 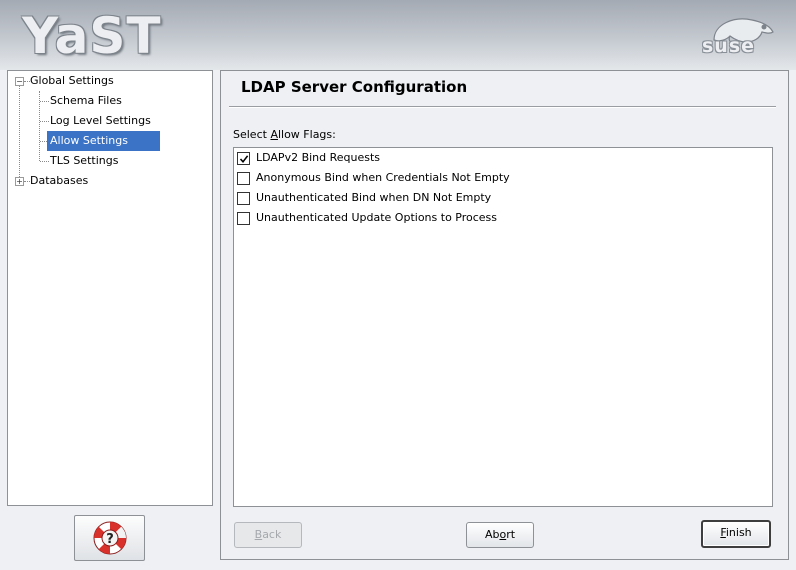 What do you see at coordinates (398, 35) in the screenshot?
I see `header-banner: YaST suse` at bounding box center [398, 35].